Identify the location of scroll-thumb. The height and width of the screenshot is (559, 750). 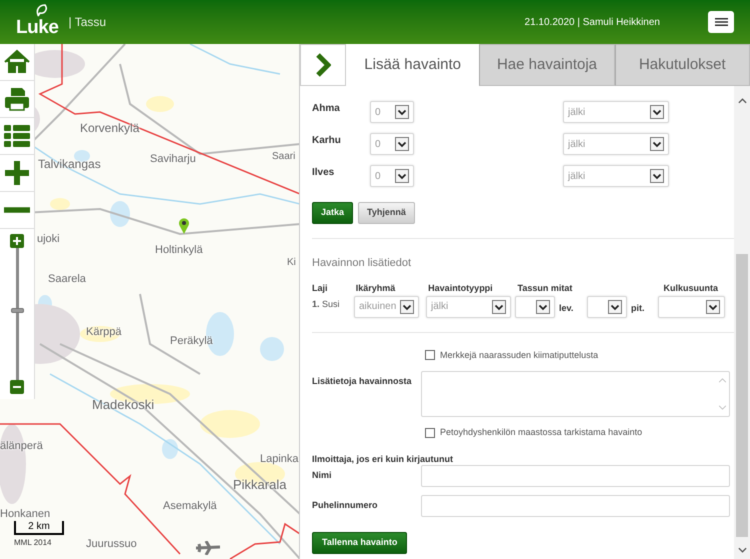
(742, 395).